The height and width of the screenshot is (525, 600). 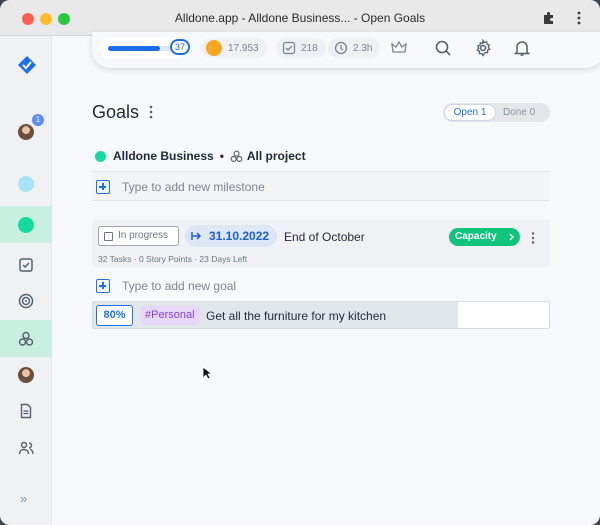 I want to click on progress-track: 37, so click(x=149, y=47).